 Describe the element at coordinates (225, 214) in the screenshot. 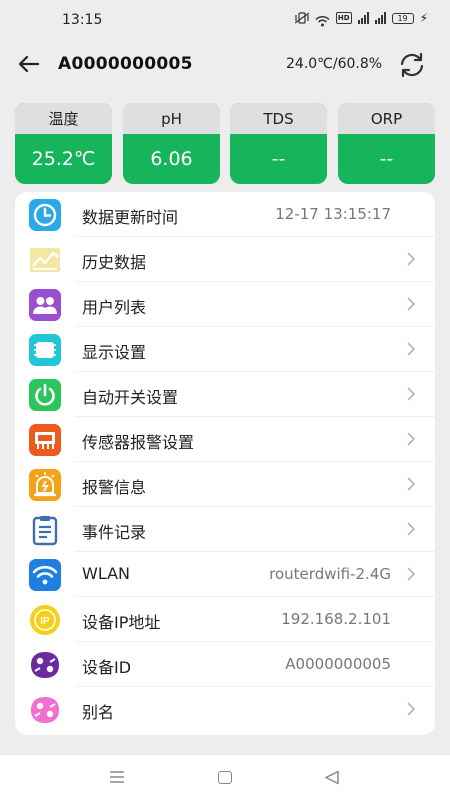

I see `menu-item-data-update-time: 数据更新时间 12-17 13:15:17` at that location.